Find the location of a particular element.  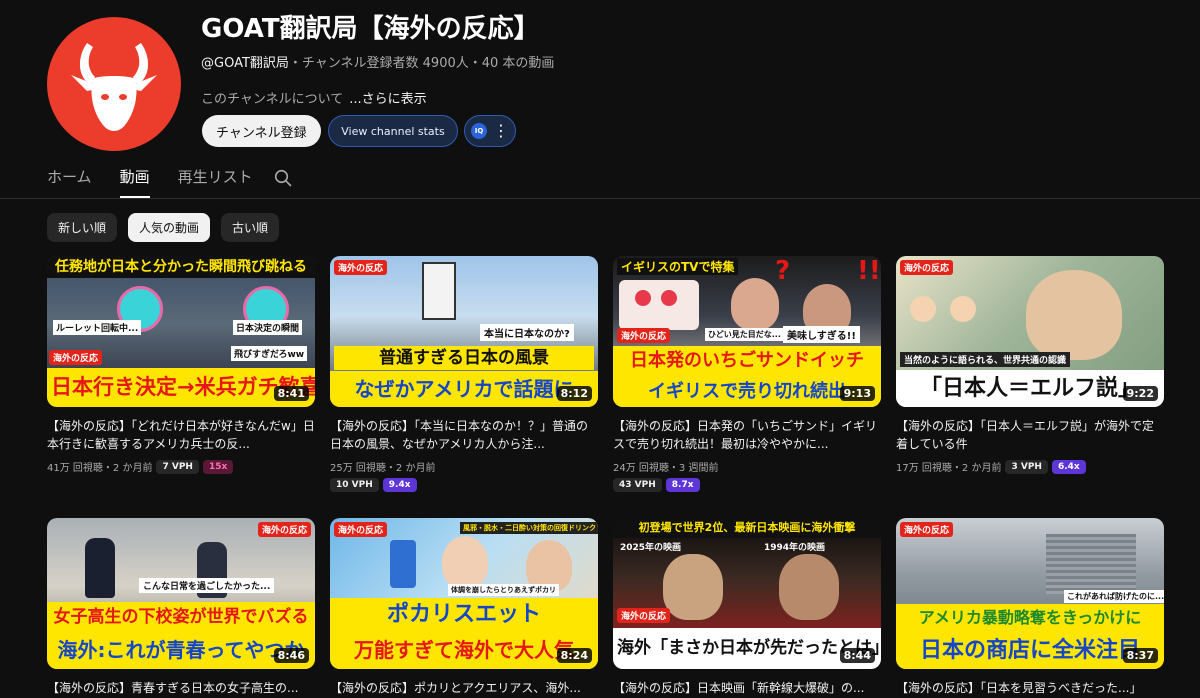

channel-stats-text: ・チャンネル登録者数 4900人・40 本の動画 is located at coordinates (421, 63).